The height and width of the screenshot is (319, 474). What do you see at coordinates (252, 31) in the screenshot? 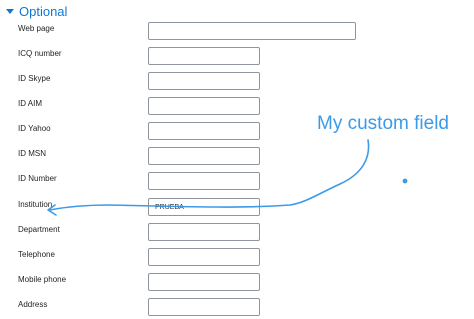
I see `web-page-input` at bounding box center [252, 31].